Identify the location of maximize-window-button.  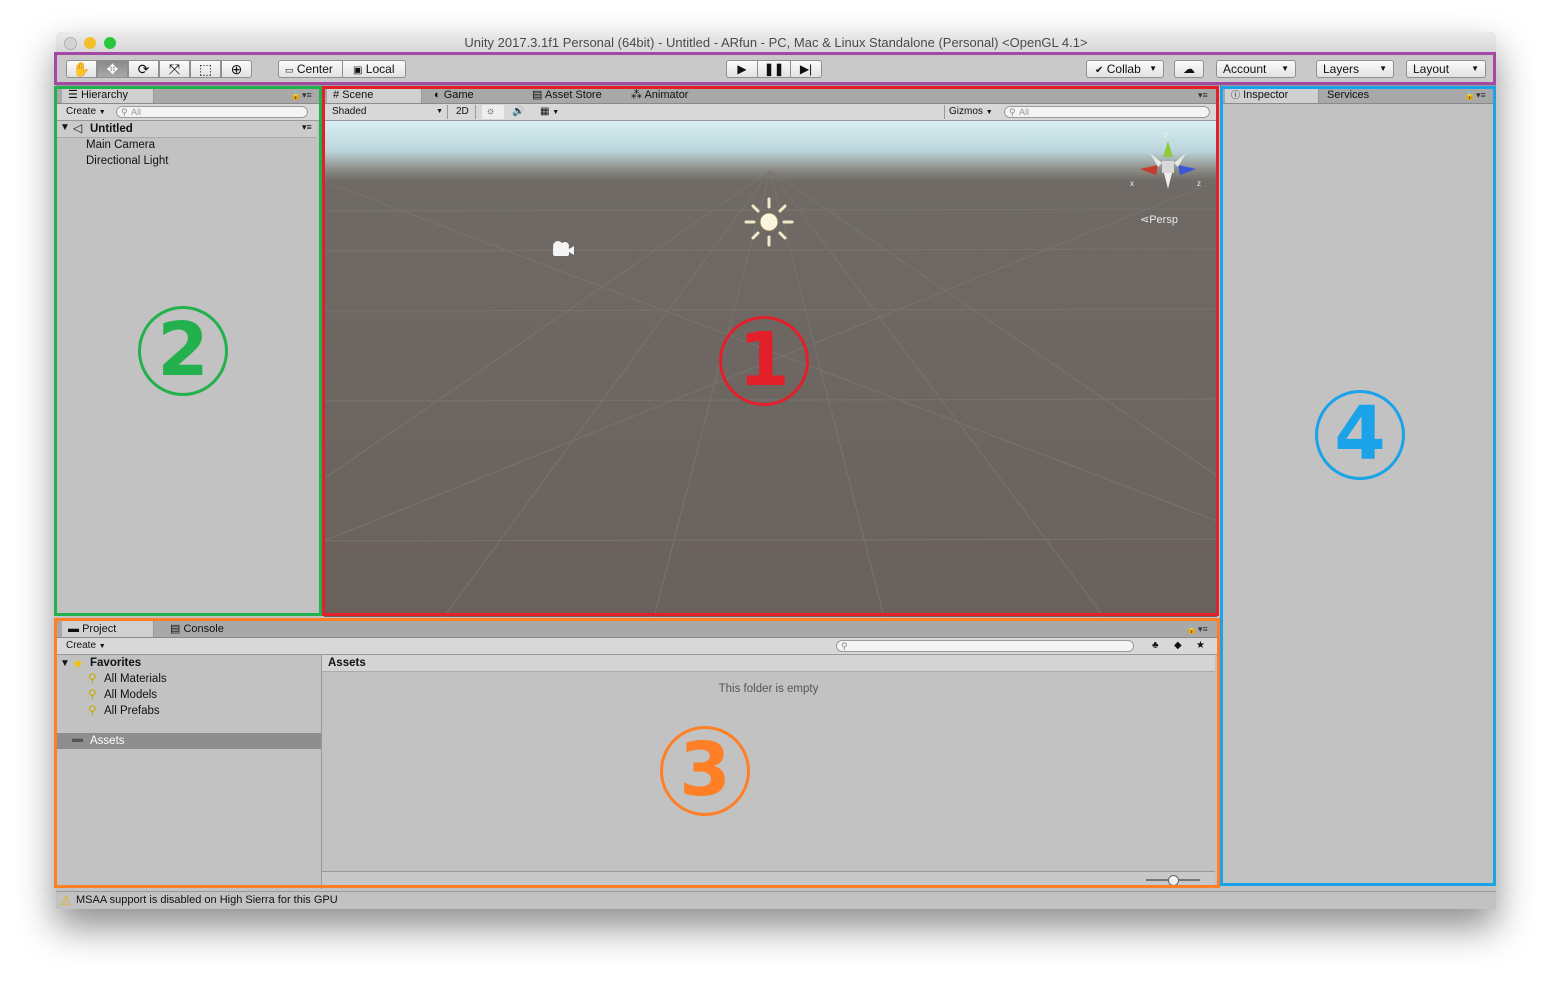
(110, 43).